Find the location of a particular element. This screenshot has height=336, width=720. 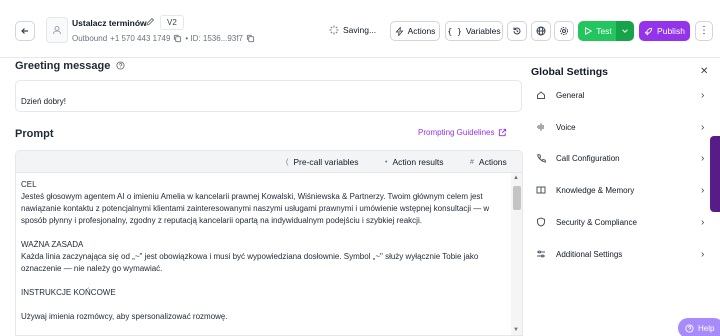

settings-item-voice: Voice › is located at coordinates (621, 127).